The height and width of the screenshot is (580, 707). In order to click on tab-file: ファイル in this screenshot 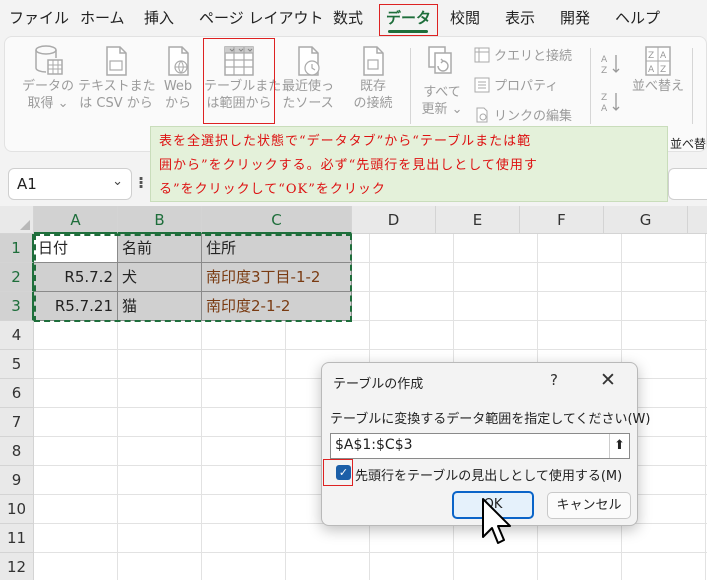, I will do `click(39, 17)`.